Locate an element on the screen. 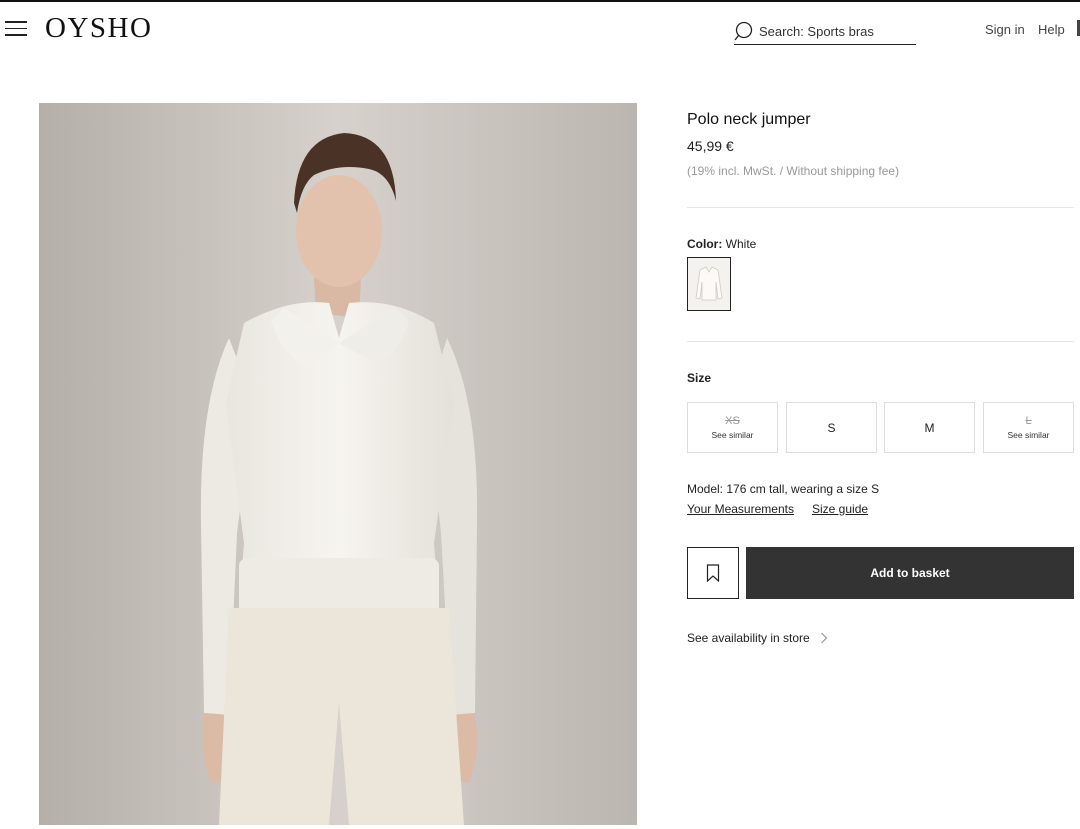  search-placeholder: Search: Sports bras is located at coordinates (816, 31).